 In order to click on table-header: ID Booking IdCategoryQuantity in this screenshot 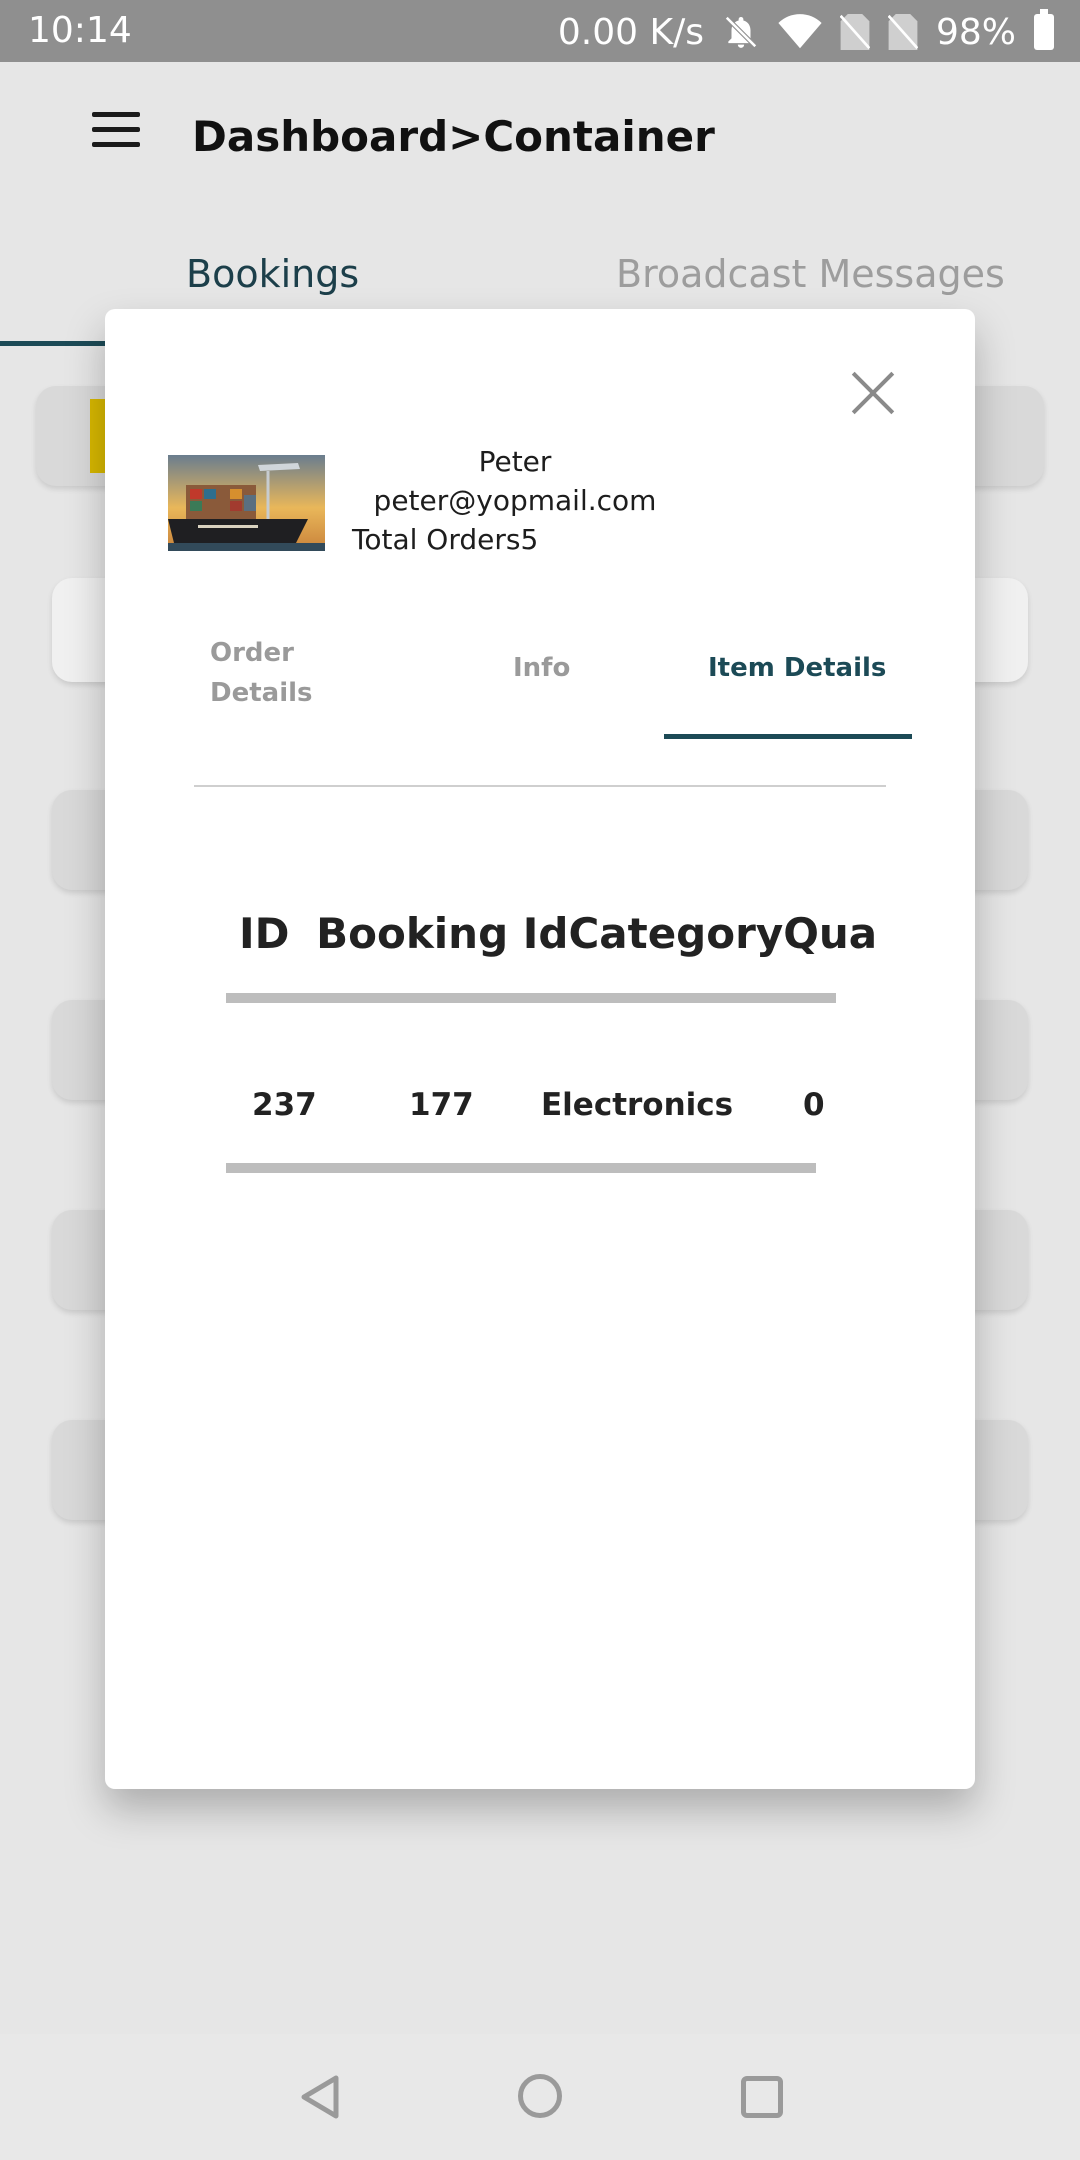, I will do `click(559, 933)`.